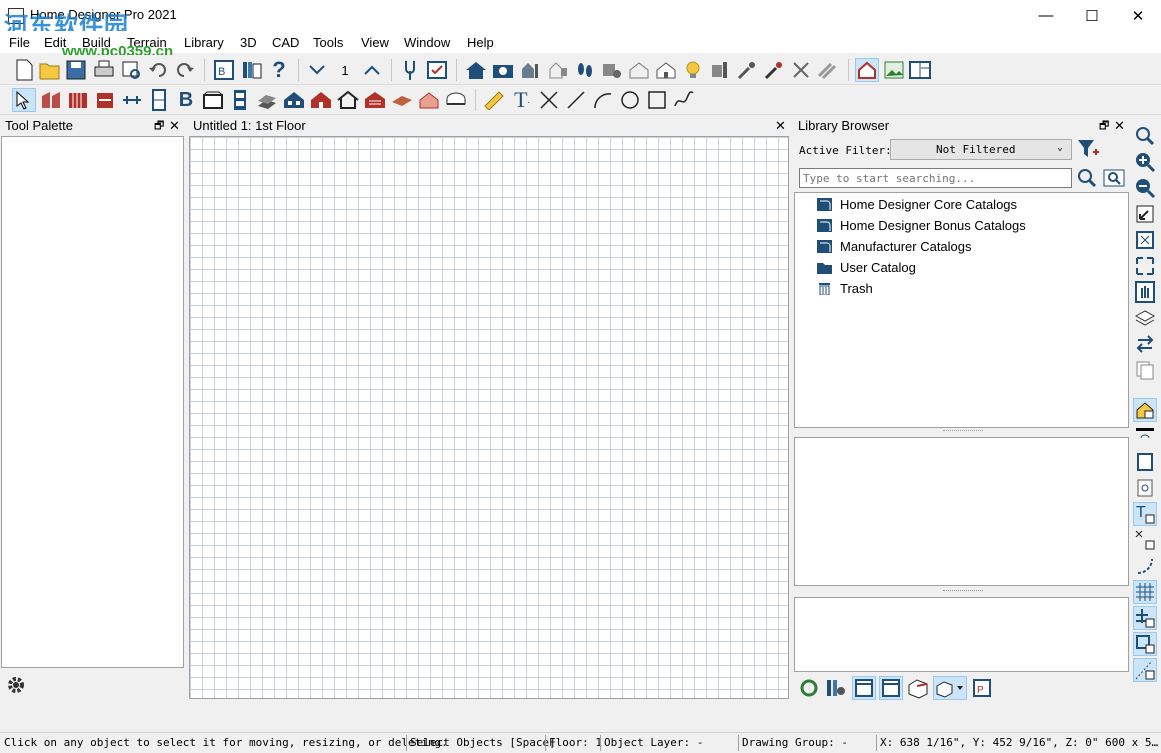 The height and width of the screenshot is (753, 1161). What do you see at coordinates (1088, 149) in the screenshot?
I see `filter-icon` at bounding box center [1088, 149].